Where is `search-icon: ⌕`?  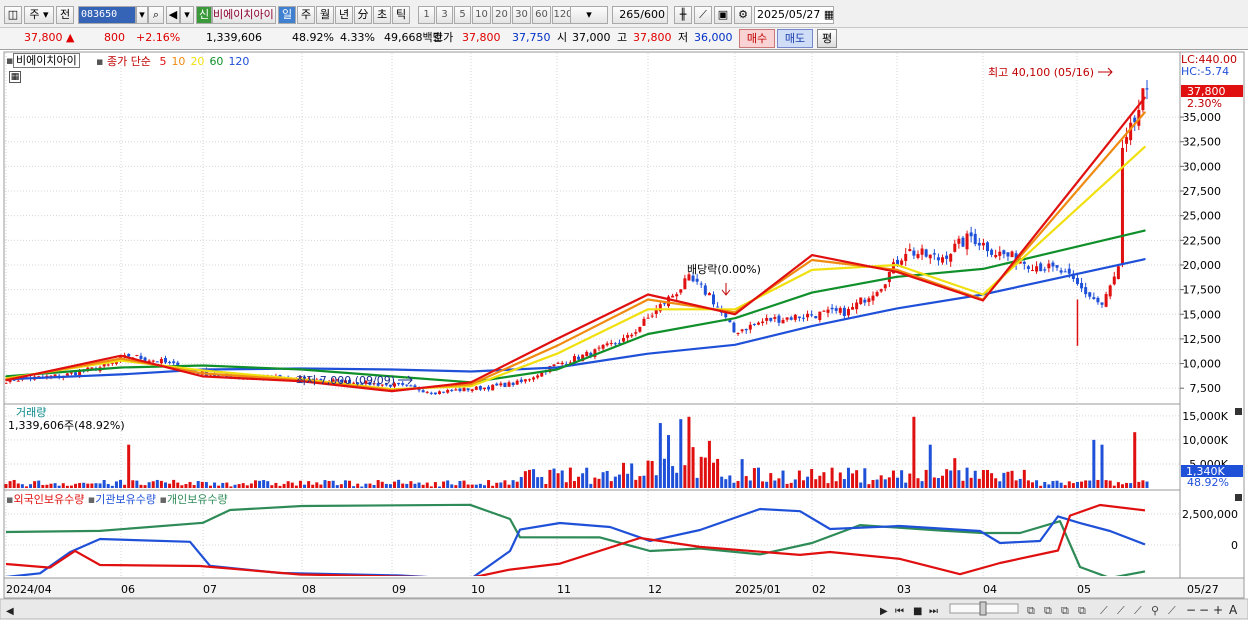 search-icon: ⌕ is located at coordinates (156, 15).